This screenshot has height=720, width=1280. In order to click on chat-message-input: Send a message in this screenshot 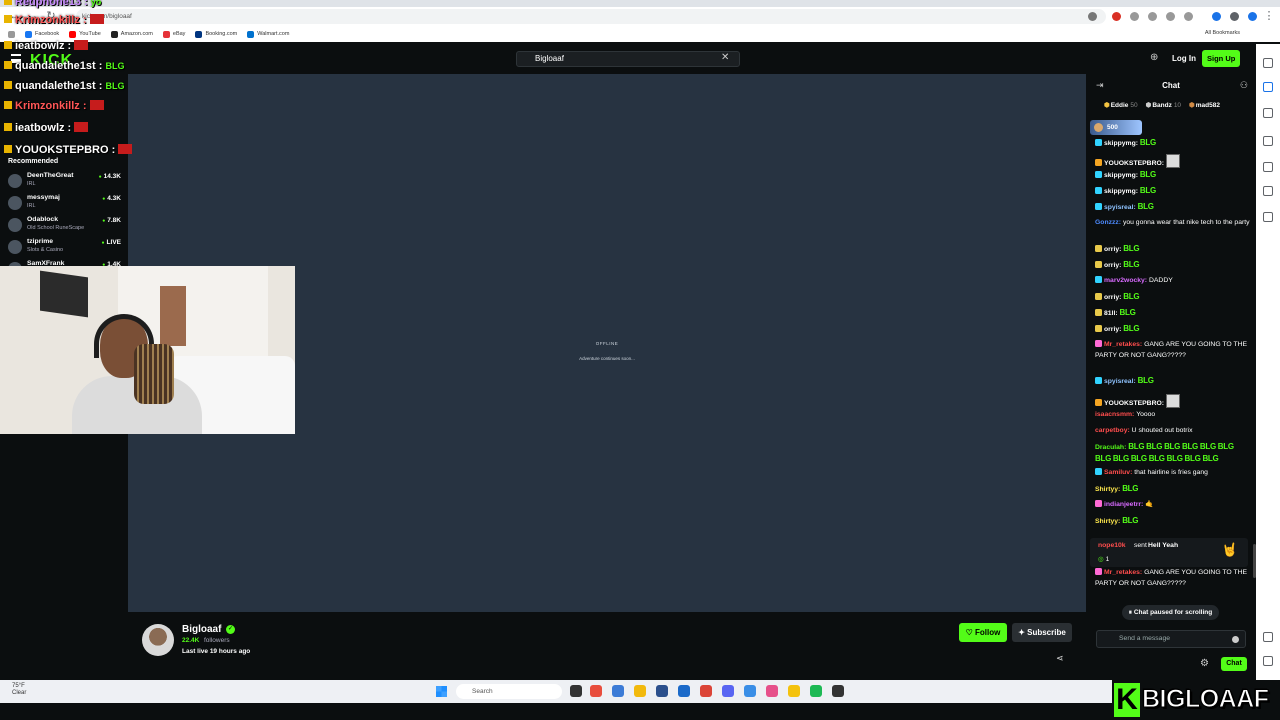, I will do `click(1171, 639)`.